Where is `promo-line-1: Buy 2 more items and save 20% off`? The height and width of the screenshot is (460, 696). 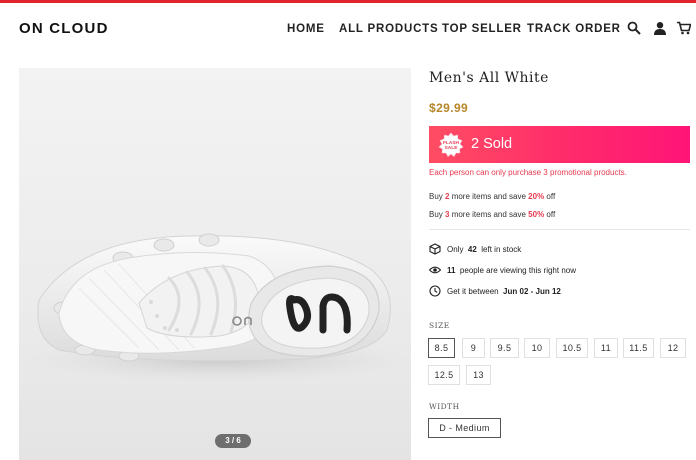
promo-line-1: Buy 2 more items and save 20% off is located at coordinates (492, 196).